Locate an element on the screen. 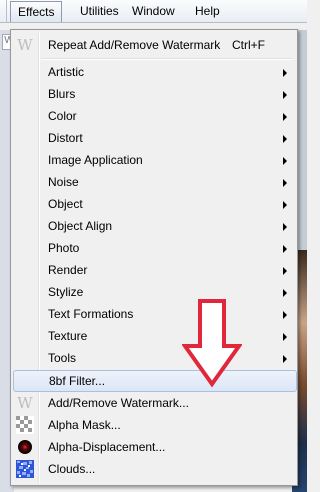 The height and width of the screenshot is (492, 320). menu-item-label: Noise is located at coordinates (63, 182).